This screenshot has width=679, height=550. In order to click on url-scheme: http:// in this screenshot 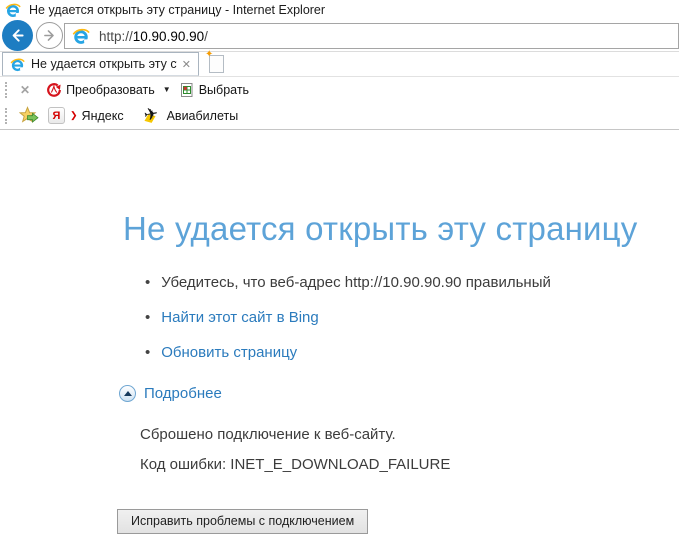, I will do `click(116, 36)`.